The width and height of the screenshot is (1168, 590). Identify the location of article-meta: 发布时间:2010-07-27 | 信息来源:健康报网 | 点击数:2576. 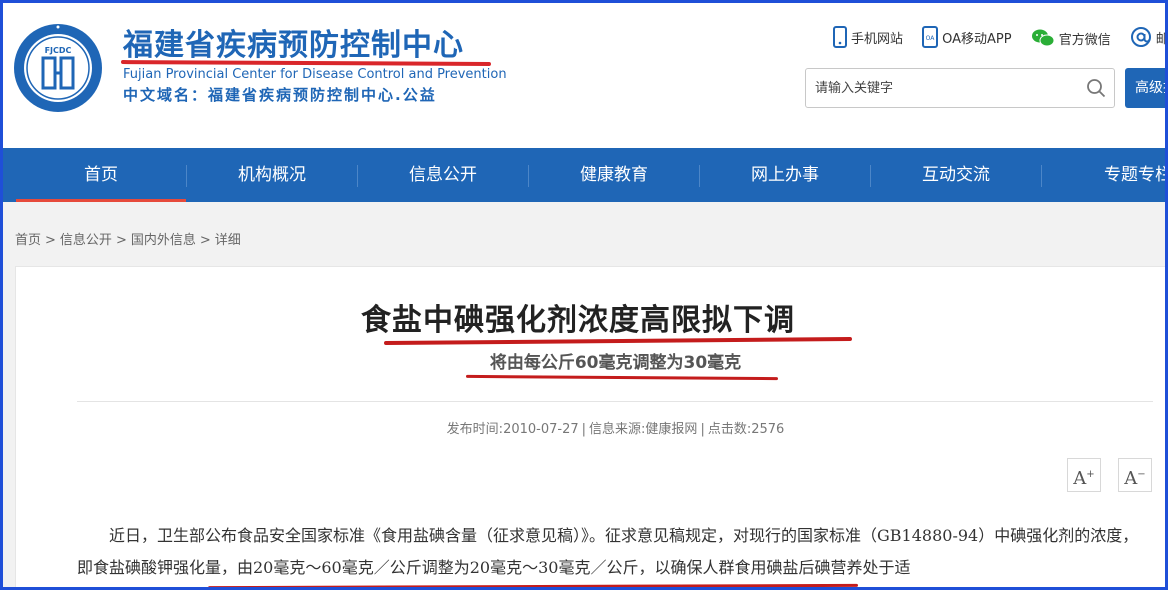
(615, 429).